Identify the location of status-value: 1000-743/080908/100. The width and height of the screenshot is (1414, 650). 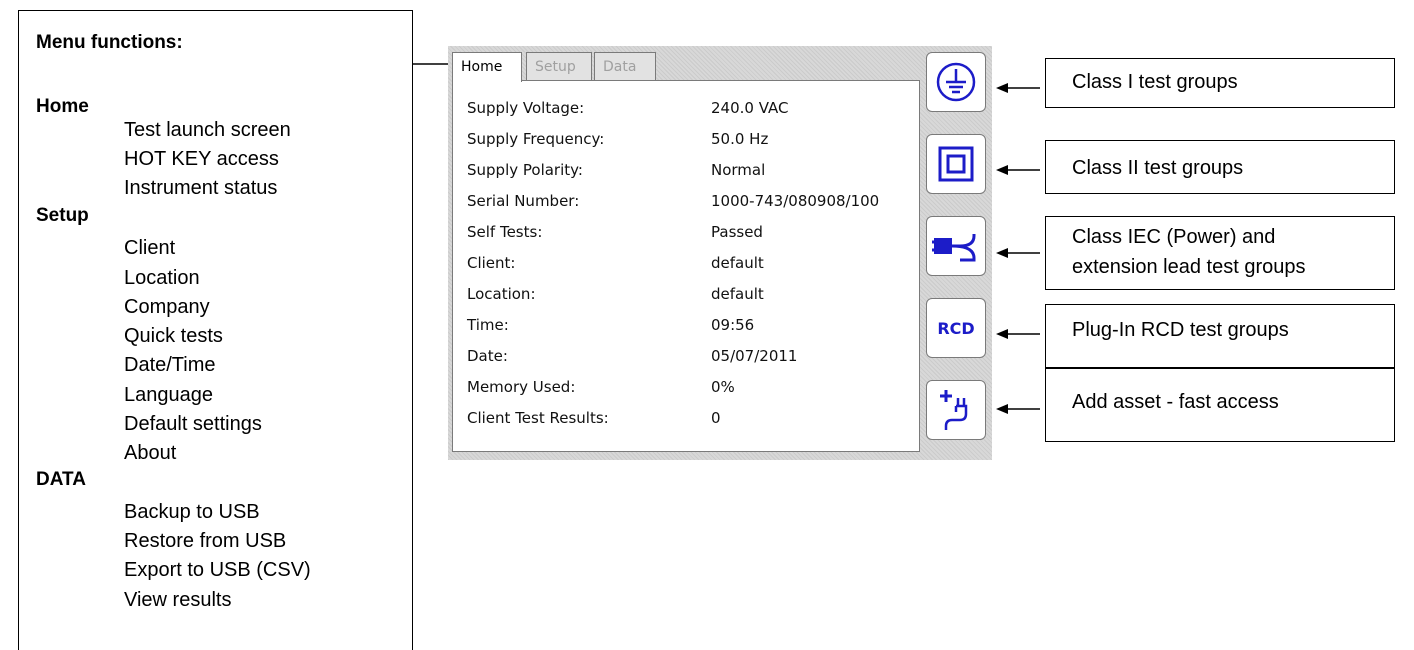
(795, 201).